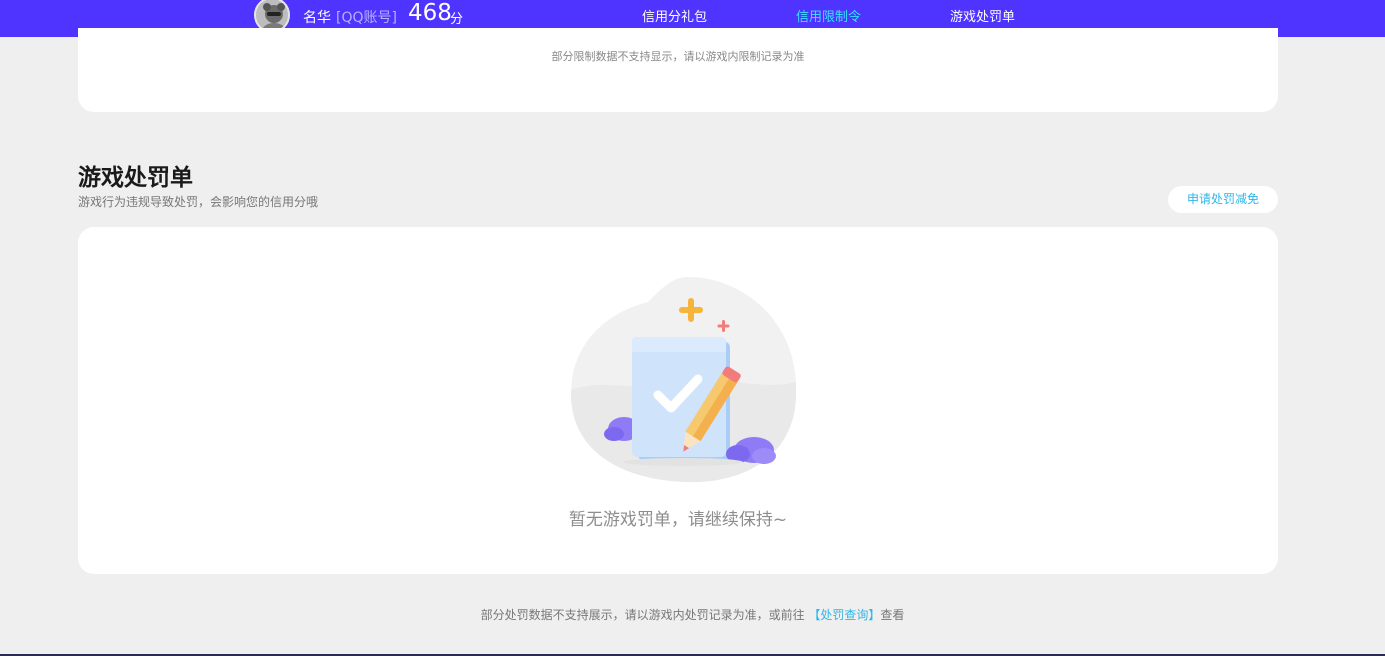  What do you see at coordinates (828, 15) in the screenshot?
I see `tab-credit-restriction: 信用限制令` at bounding box center [828, 15].